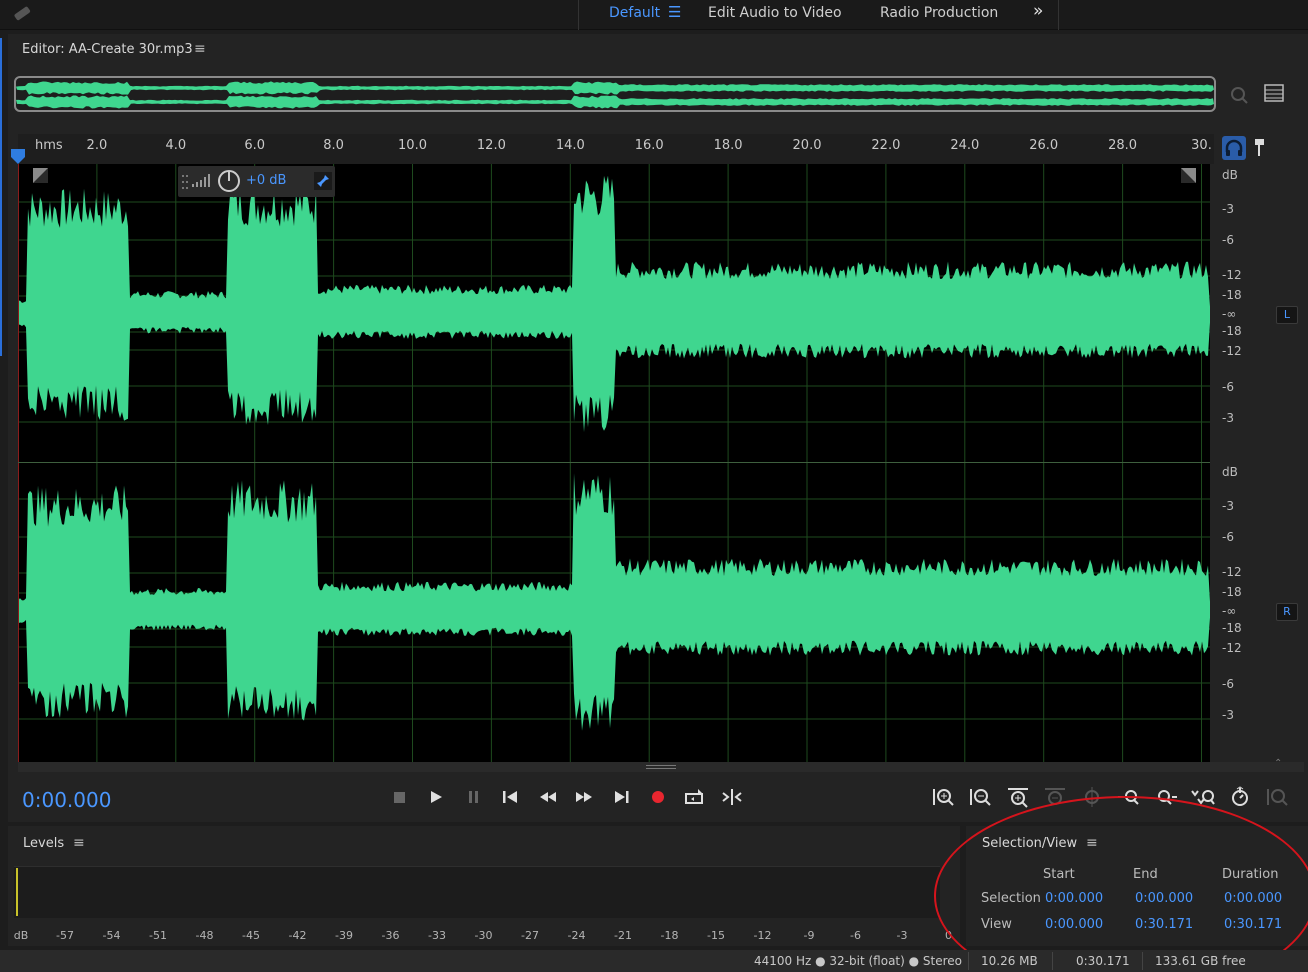 This screenshot has height=972, width=1308. Describe the element at coordinates (1129, 797) in the screenshot. I see `zoom-to-selection-in-icon` at that location.